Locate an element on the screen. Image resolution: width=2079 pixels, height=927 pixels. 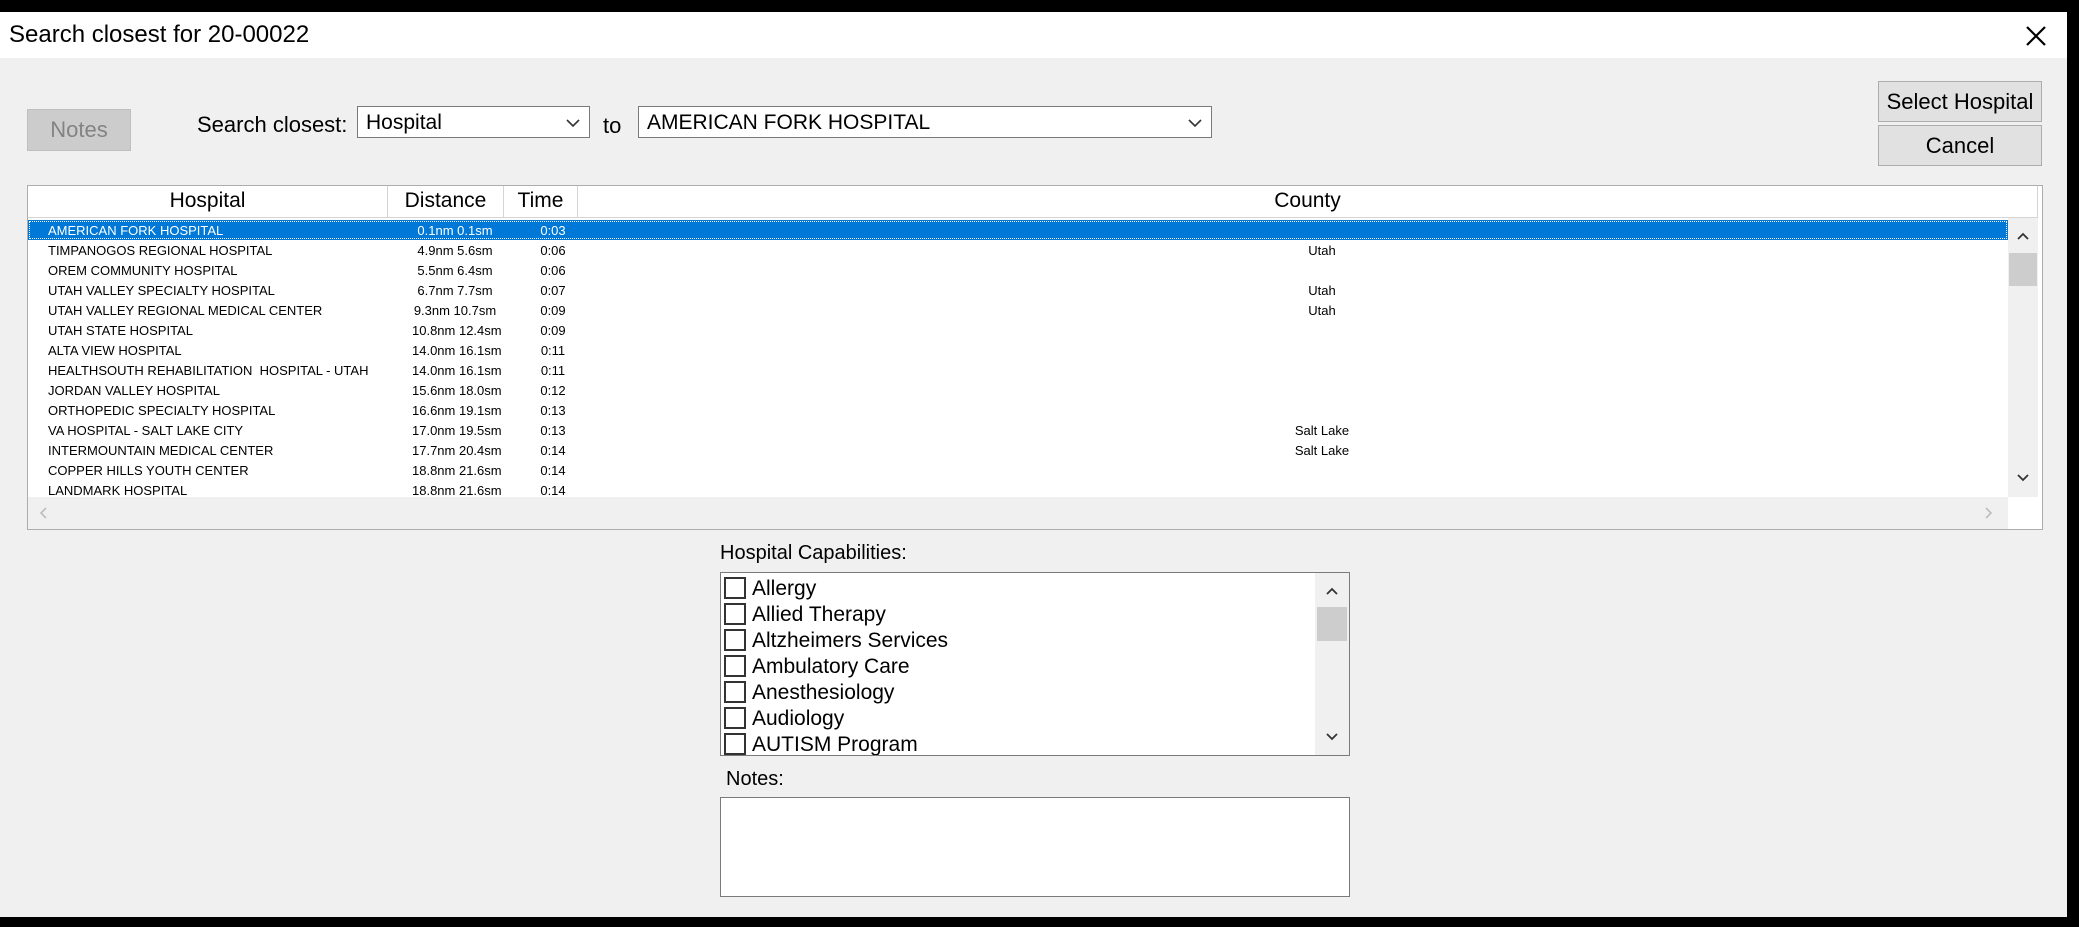
chevron-right-icon is located at coordinates (1988, 513).